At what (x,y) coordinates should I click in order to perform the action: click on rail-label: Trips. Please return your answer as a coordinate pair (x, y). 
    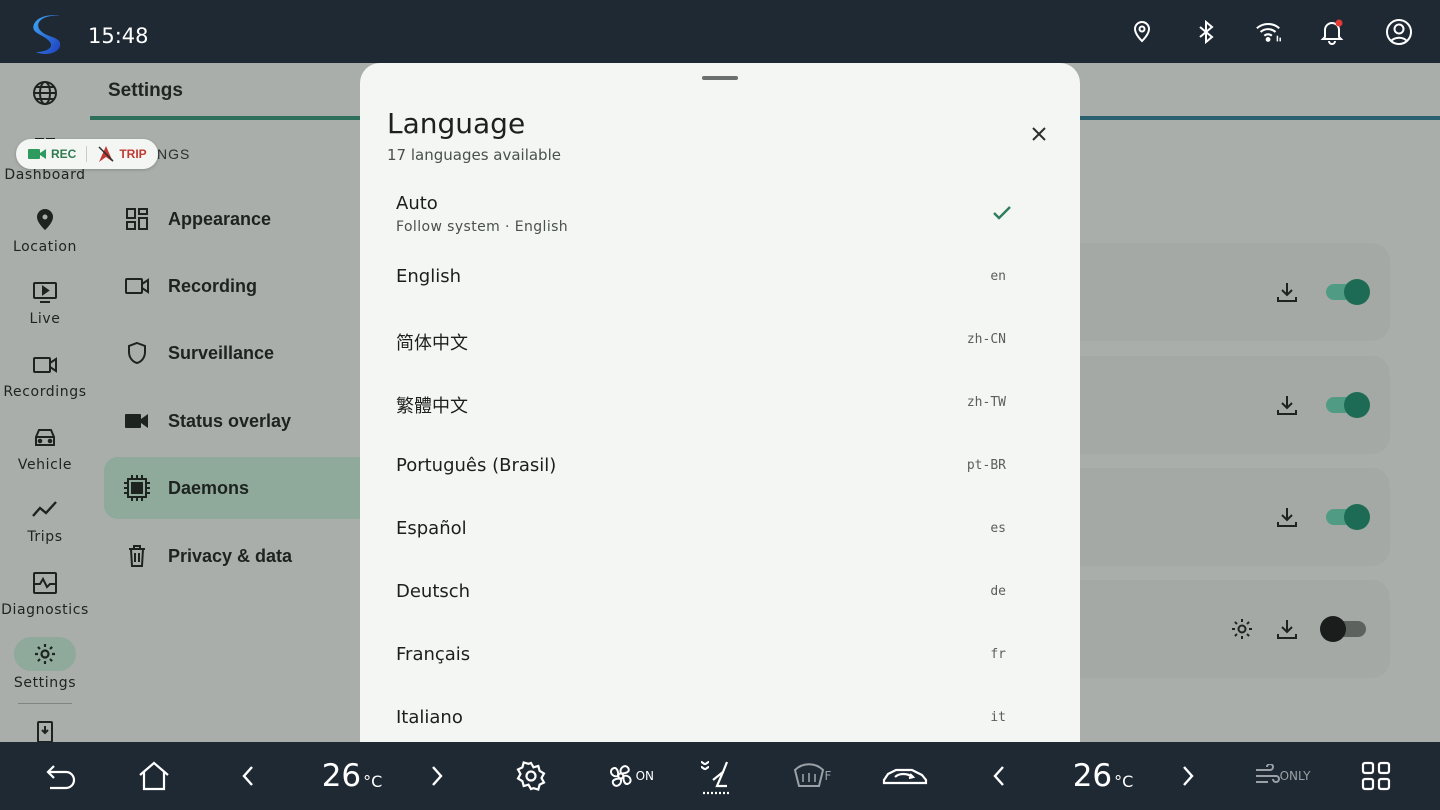
    Looking at the image, I should click on (45, 537).